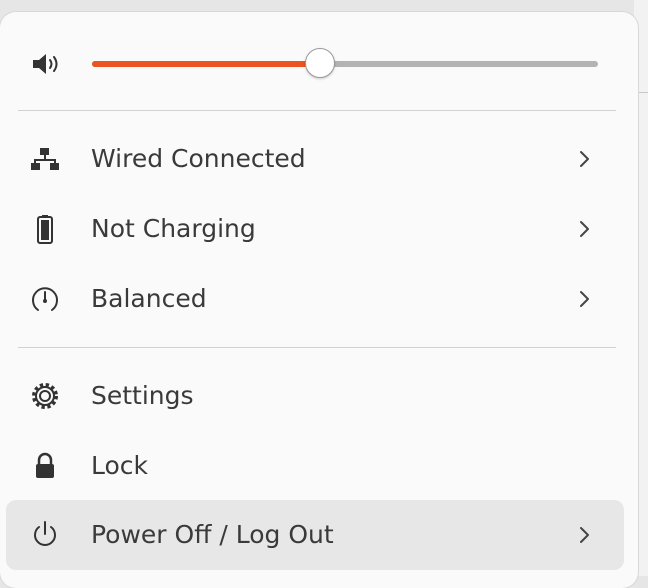 This screenshot has height=588, width=648. What do you see at coordinates (47, 64) in the screenshot?
I see `speaker-volume-icon` at bounding box center [47, 64].